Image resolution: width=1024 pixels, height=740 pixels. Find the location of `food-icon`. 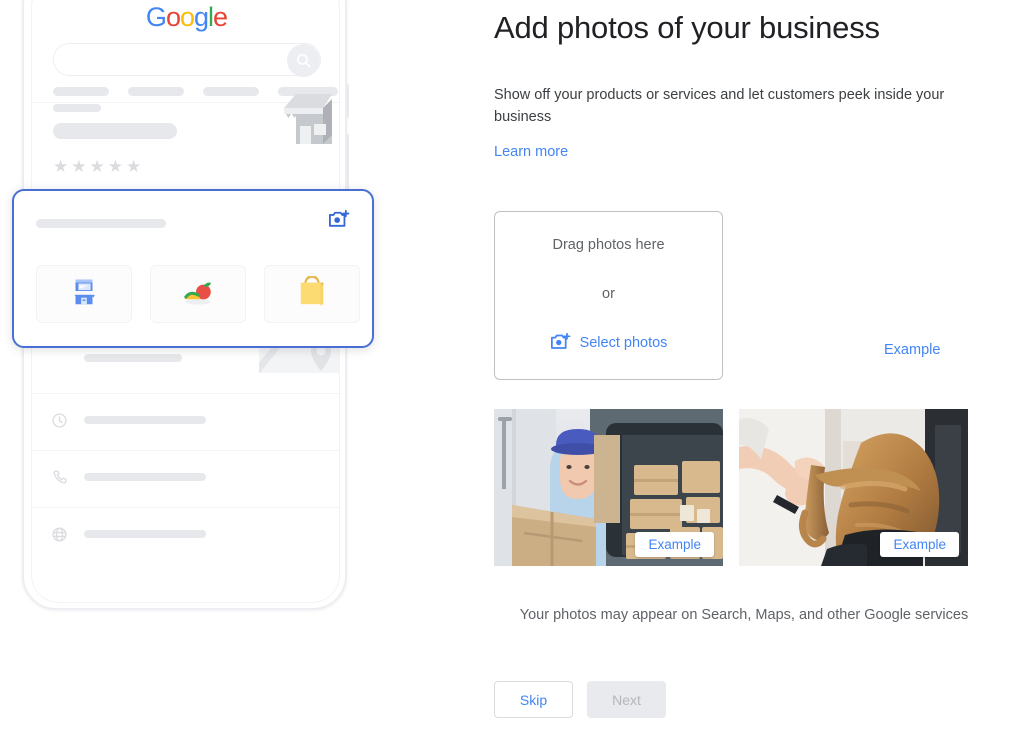

food-icon is located at coordinates (198, 294).